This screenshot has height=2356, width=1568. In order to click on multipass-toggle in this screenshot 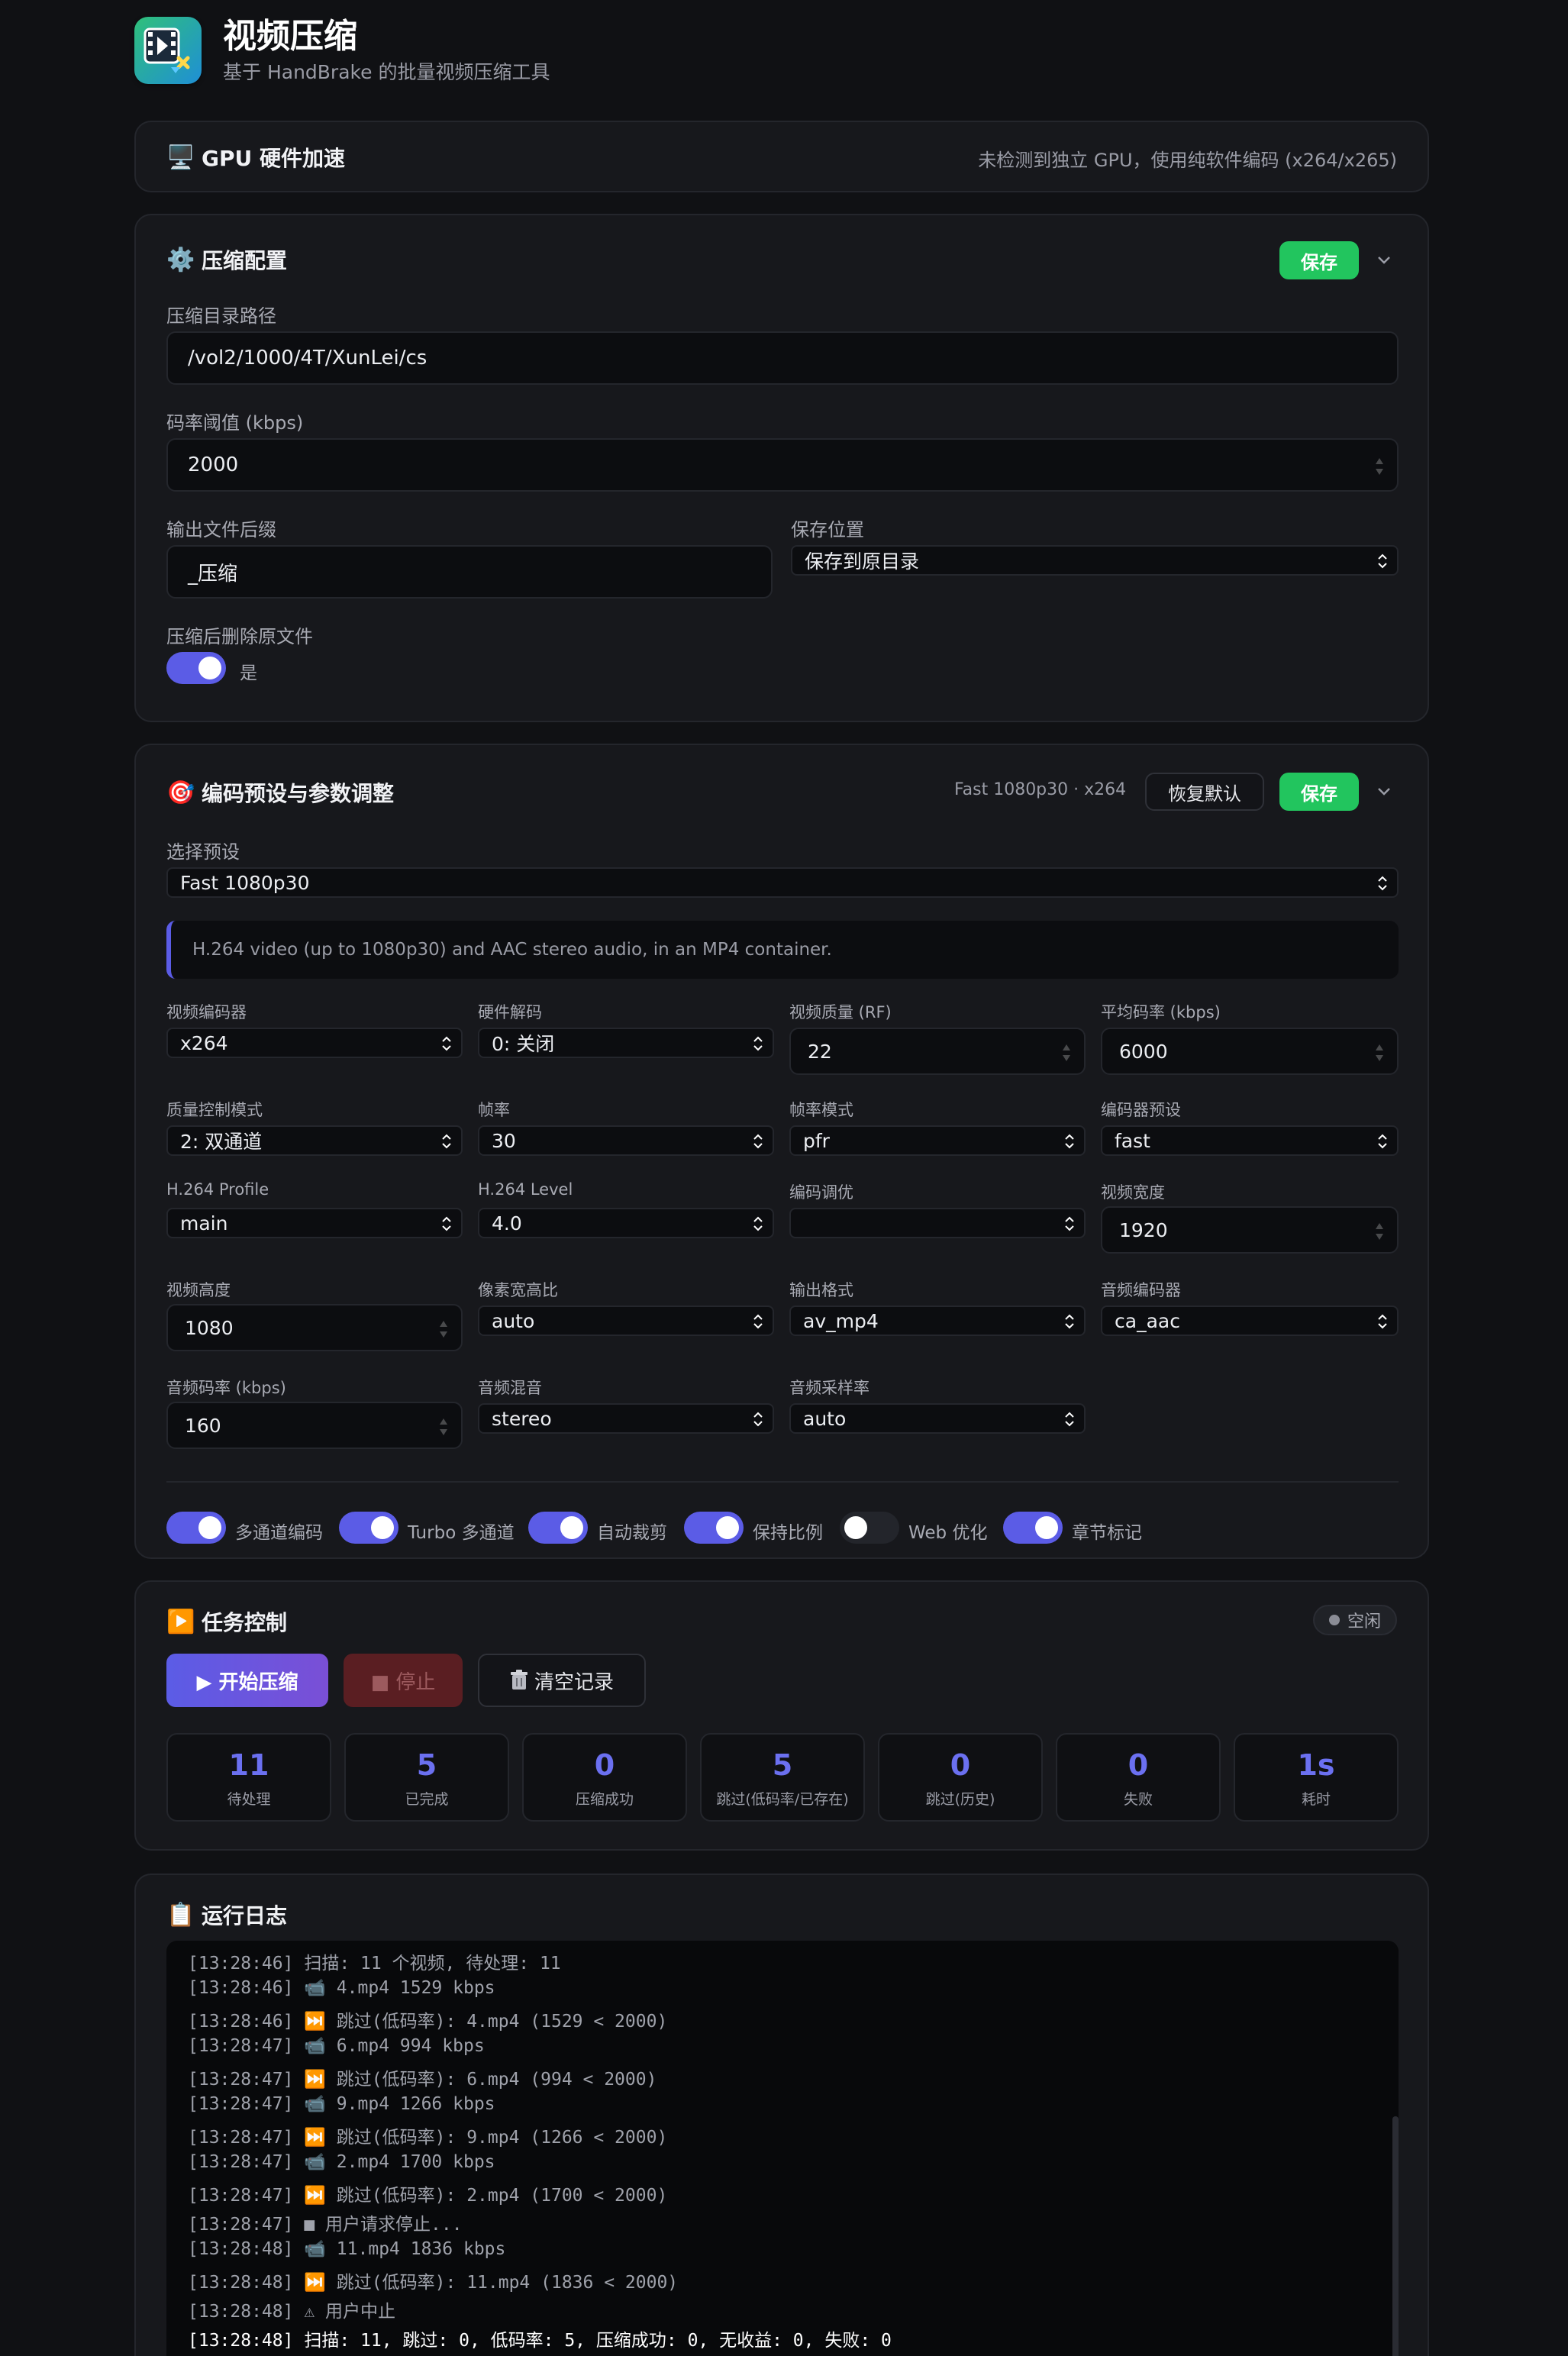, I will do `click(196, 1528)`.